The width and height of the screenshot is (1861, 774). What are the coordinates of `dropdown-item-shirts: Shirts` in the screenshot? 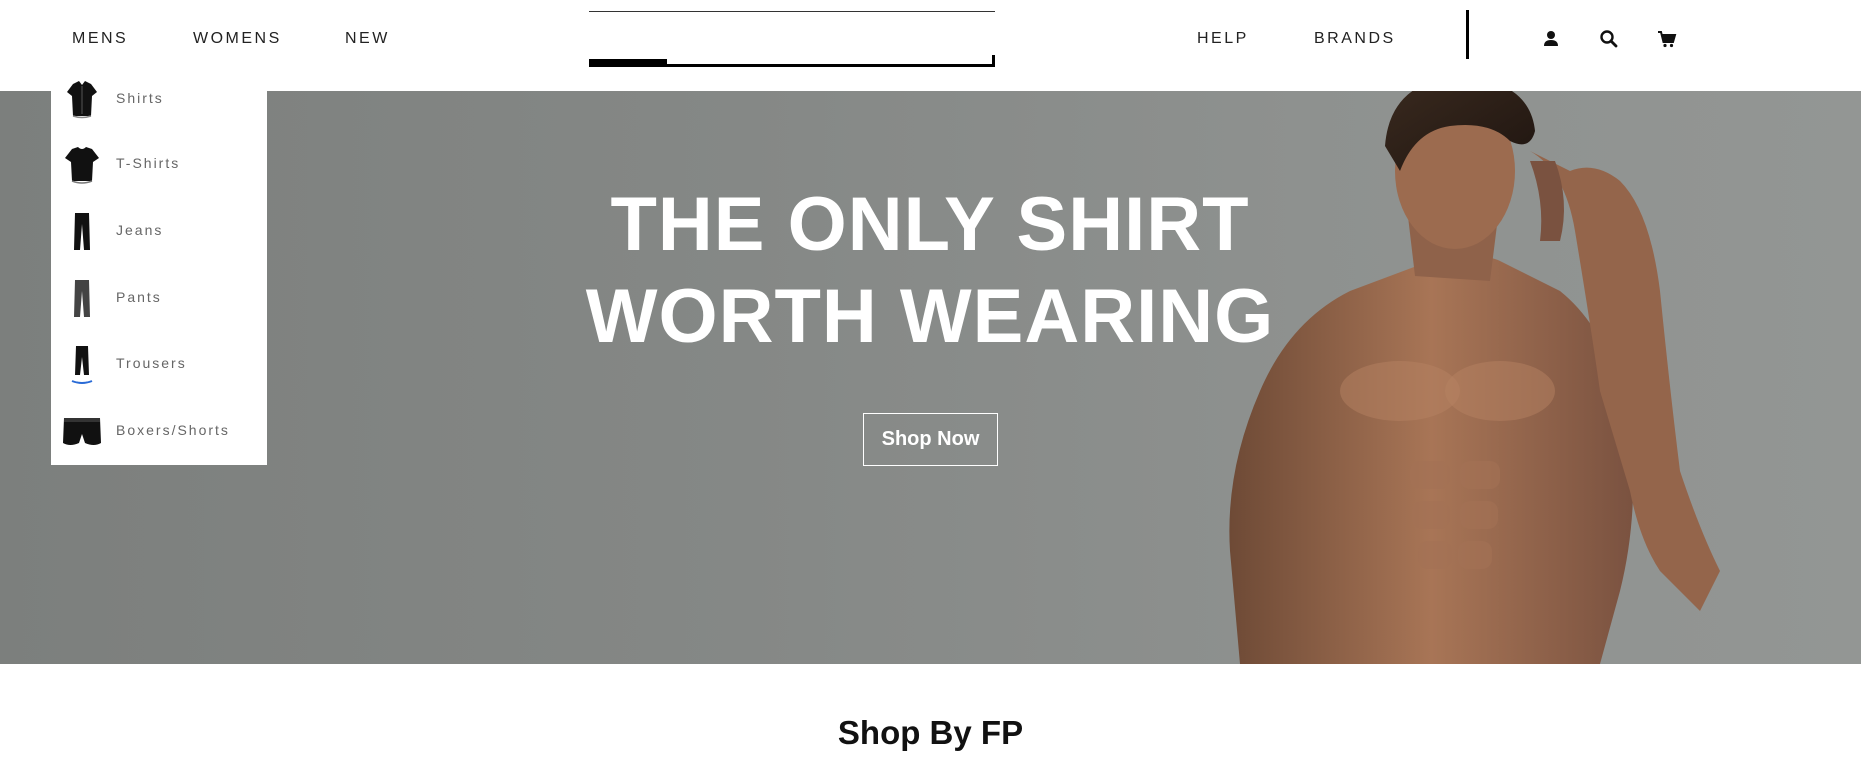 It's located at (159, 100).